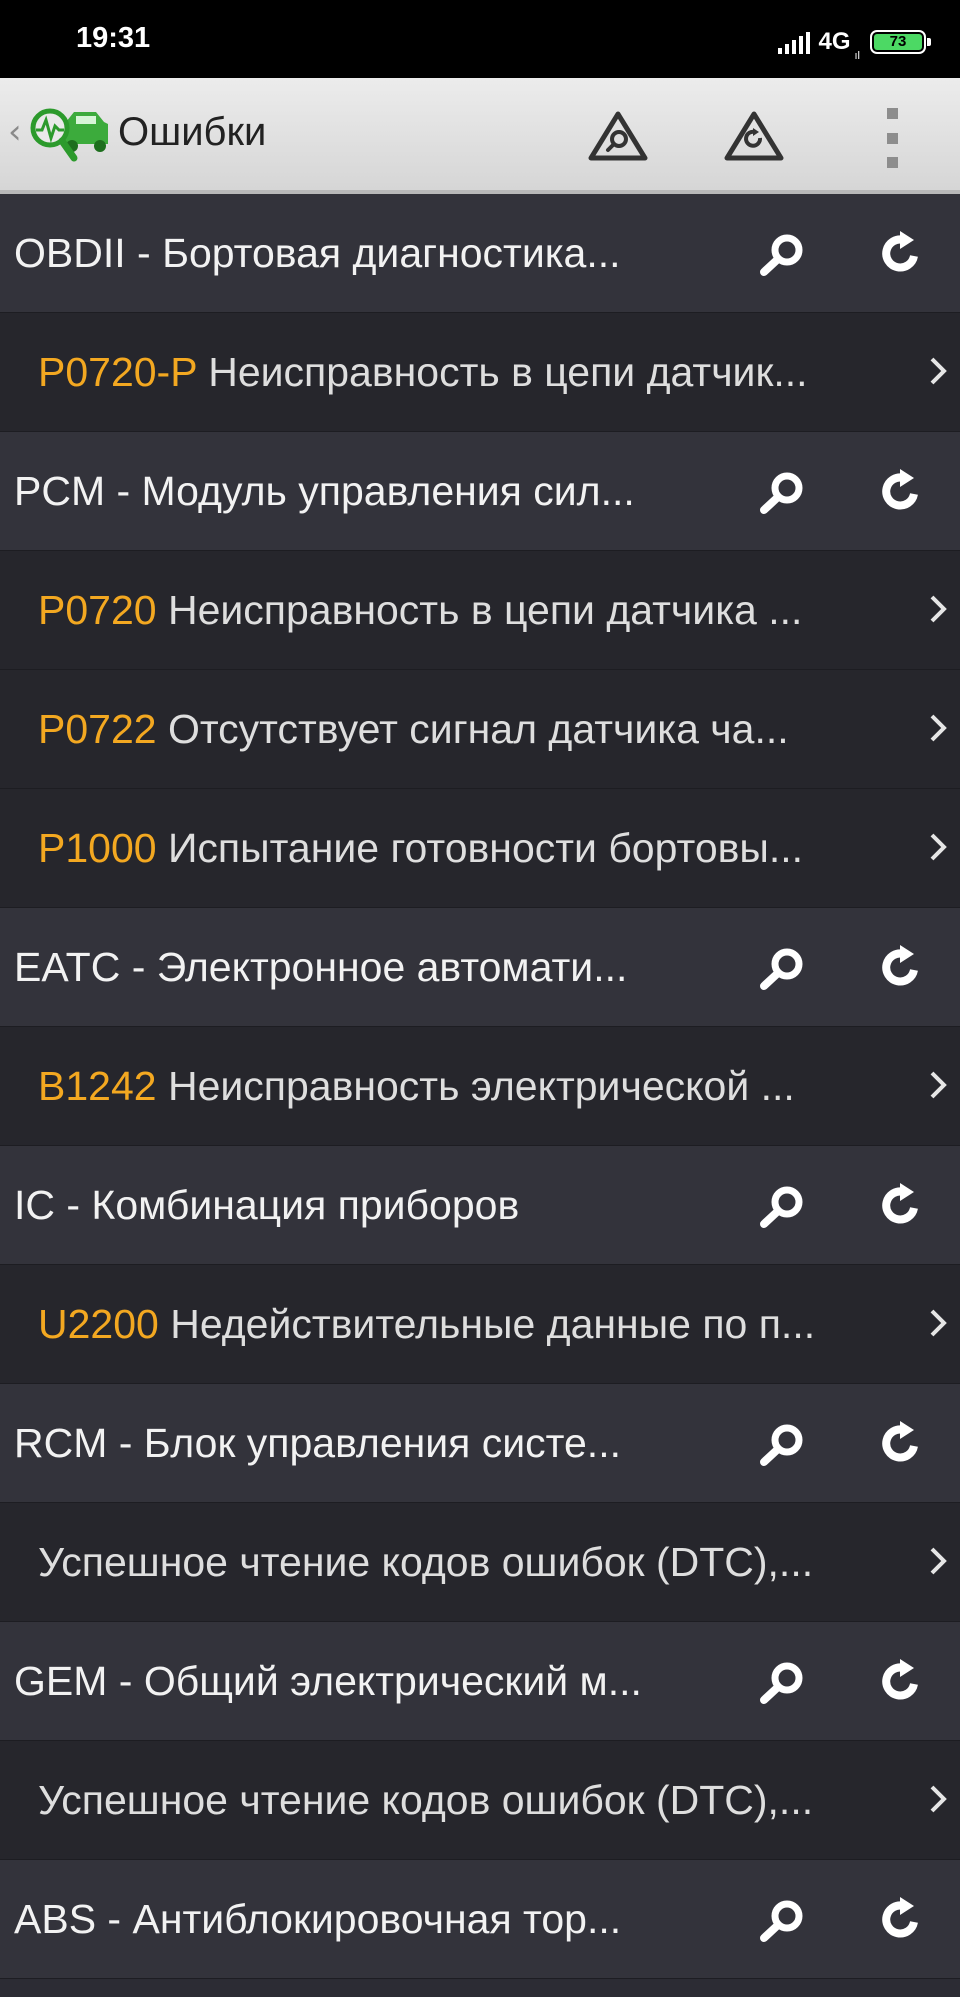  Describe the element at coordinates (15, 132) in the screenshot. I see `chevron-left-icon: ‹` at that location.